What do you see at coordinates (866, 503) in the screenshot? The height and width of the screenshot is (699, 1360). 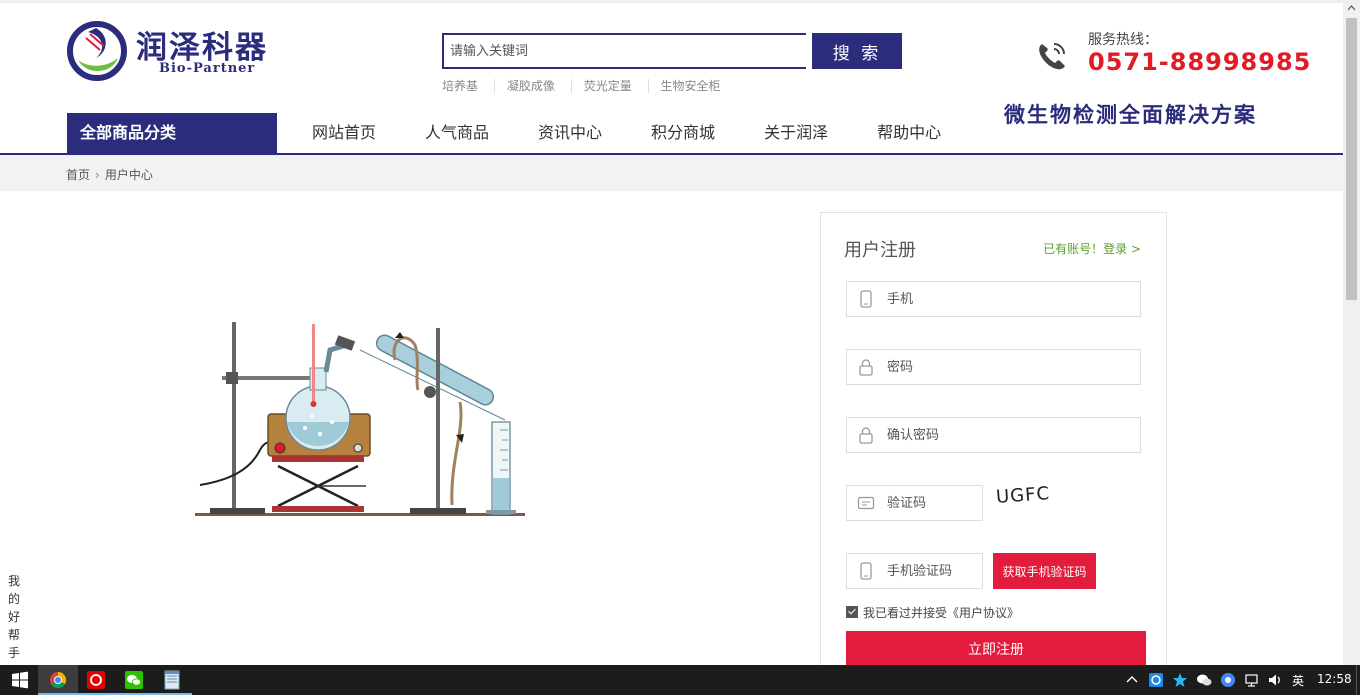 I see `message-icon` at bounding box center [866, 503].